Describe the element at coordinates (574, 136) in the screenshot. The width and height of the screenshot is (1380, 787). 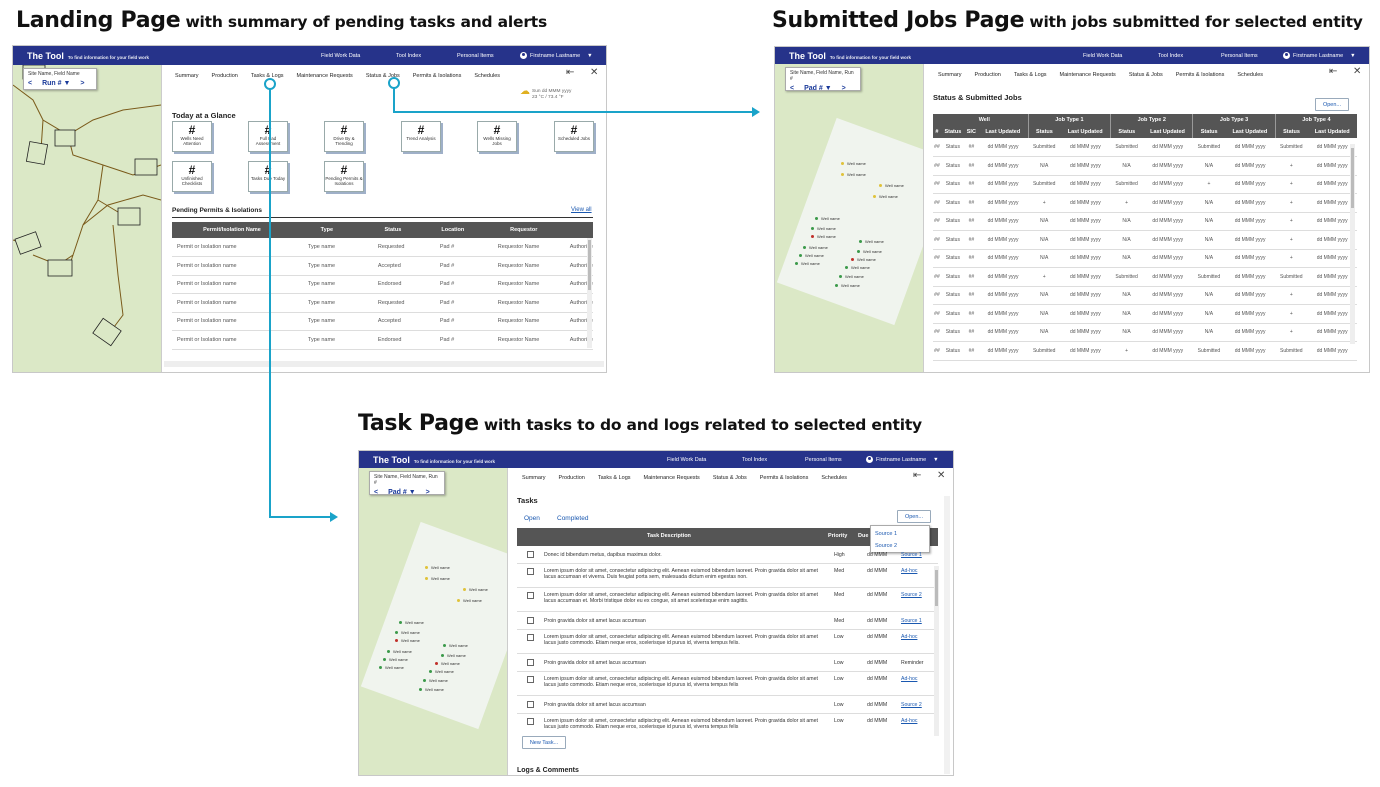
I see `glance-card: # Scheduled Jobs` at that location.